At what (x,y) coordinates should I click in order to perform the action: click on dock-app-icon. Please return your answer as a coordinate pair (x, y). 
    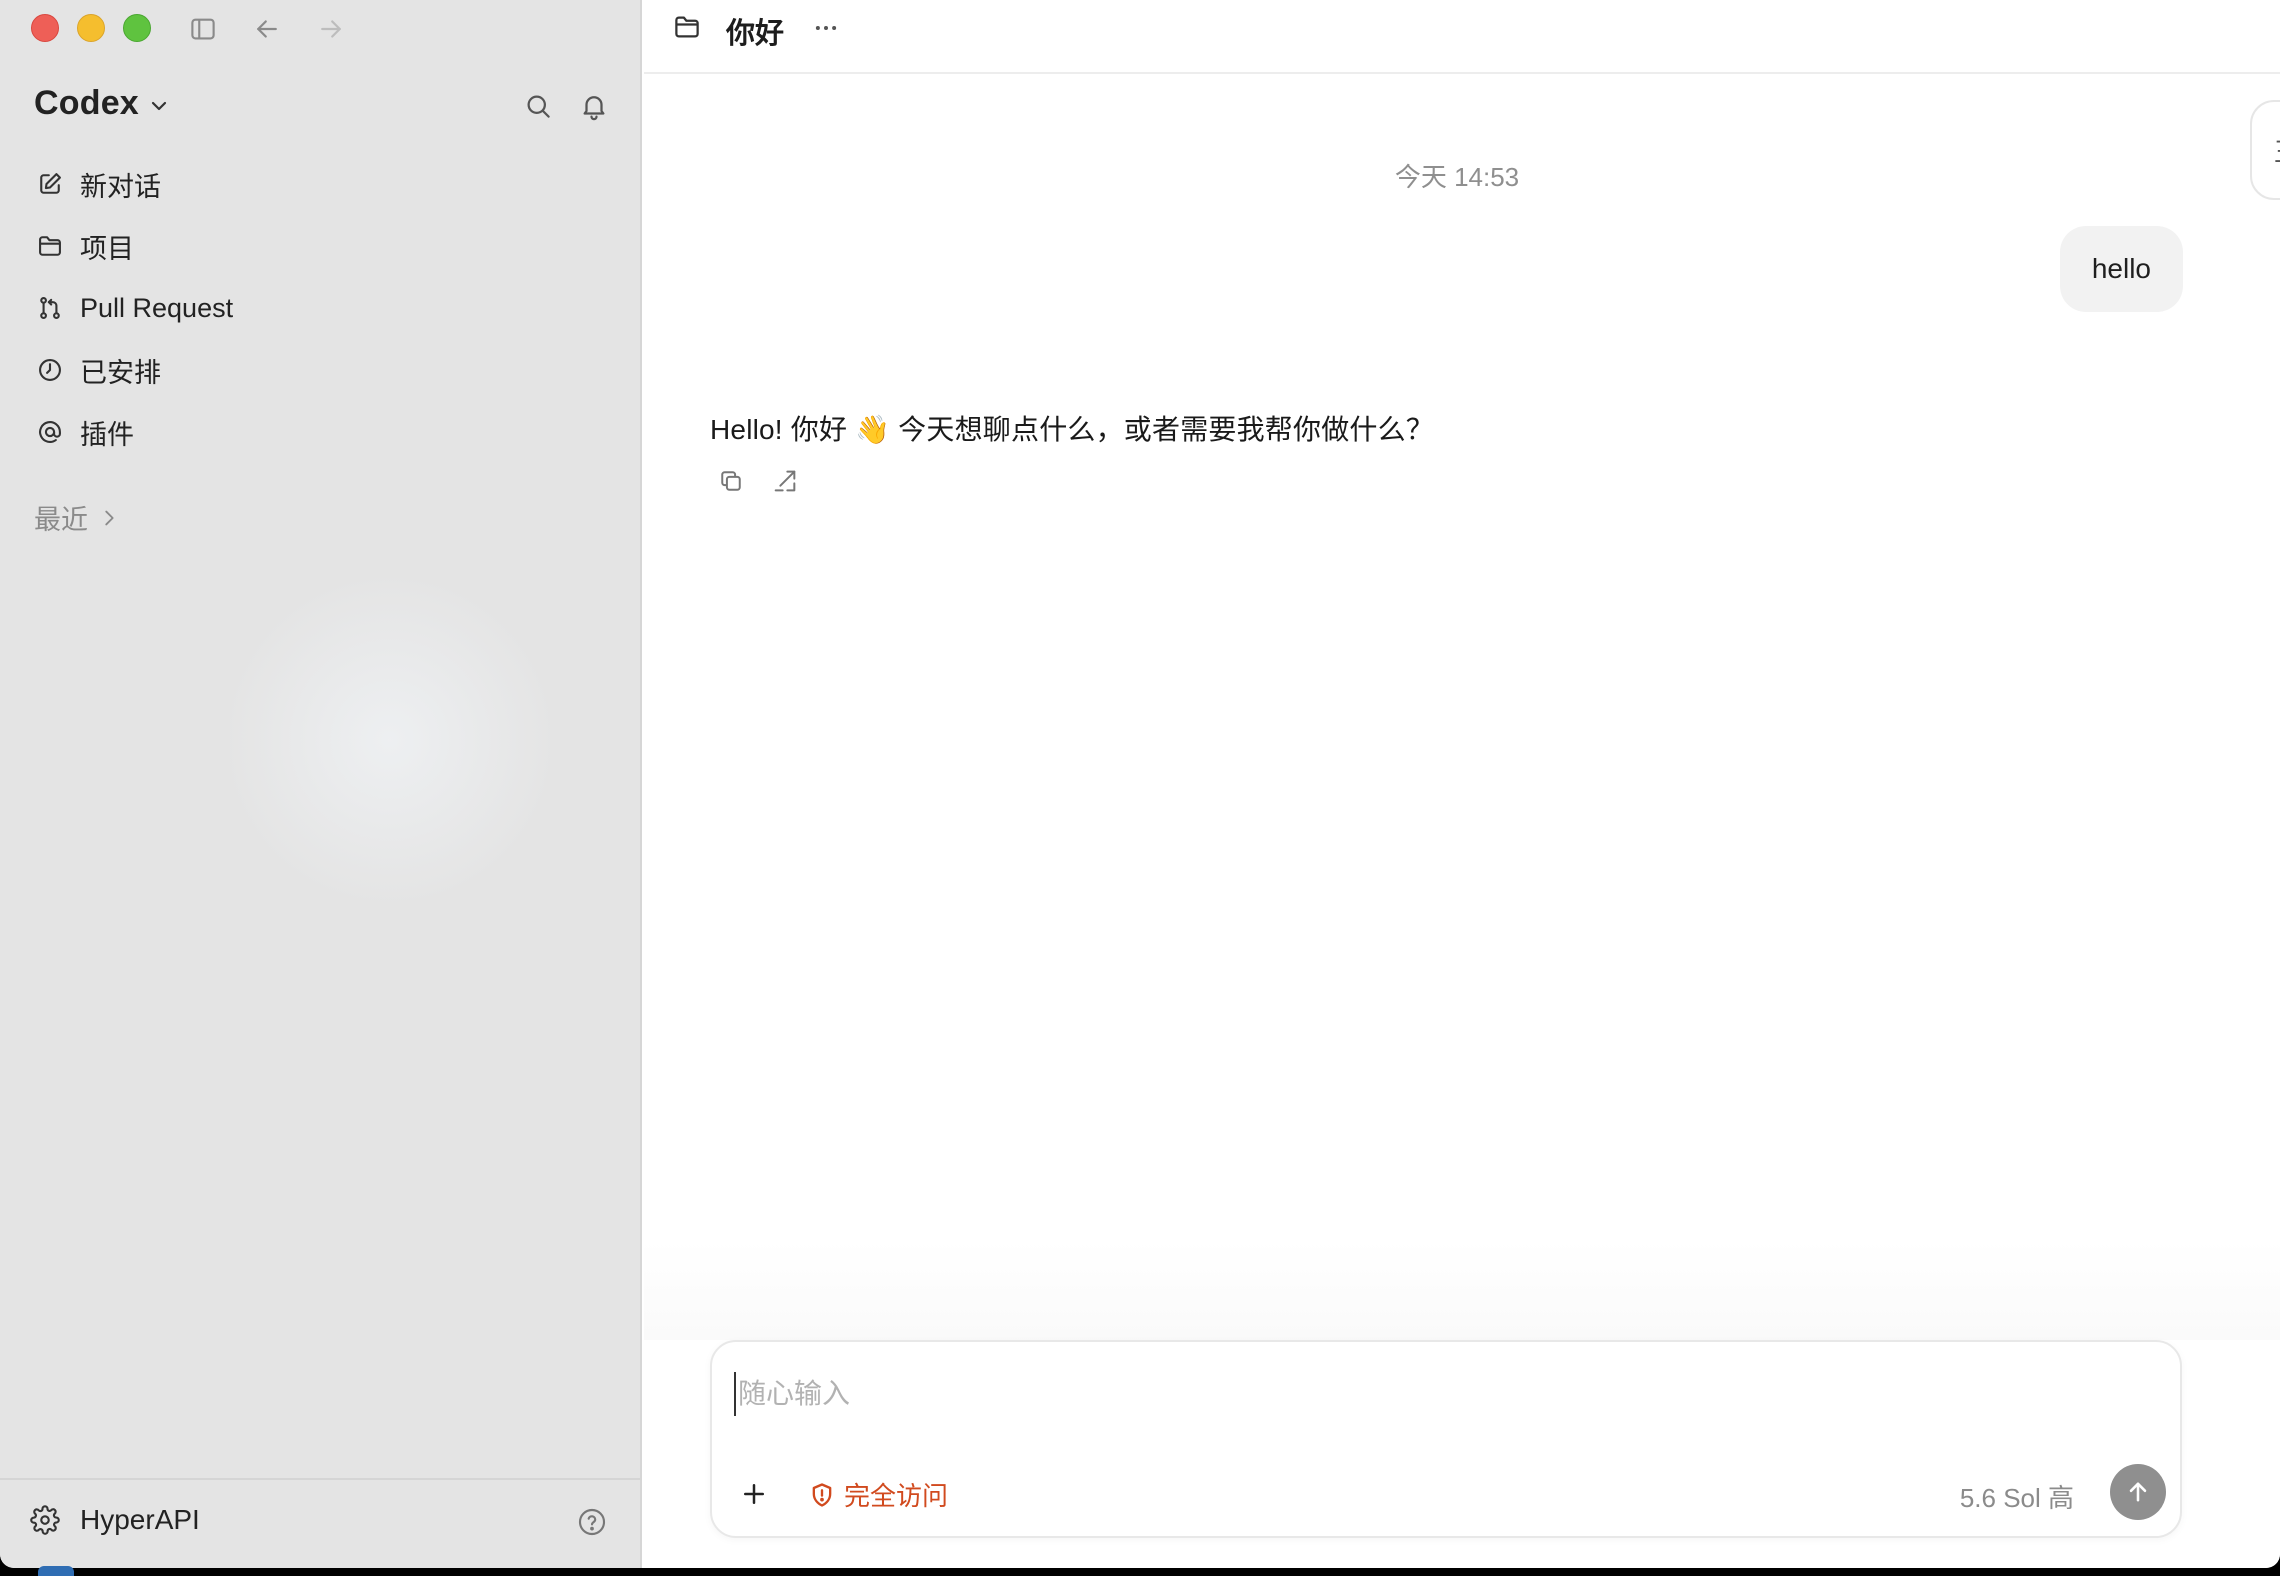
    Looking at the image, I should click on (56, 1571).